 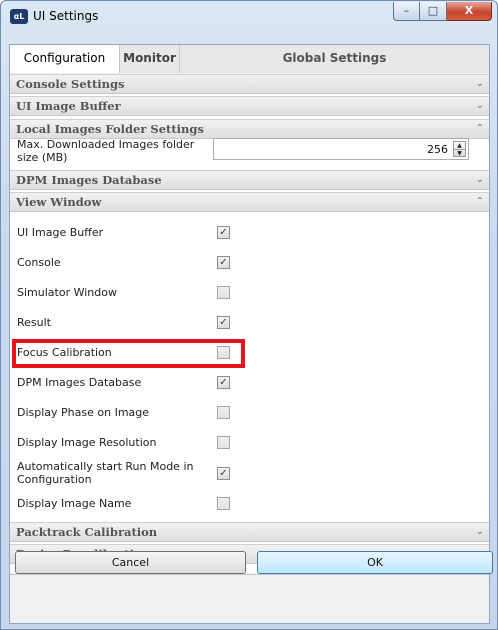 I want to click on tab-monitor: Monitor, so click(x=150, y=59).